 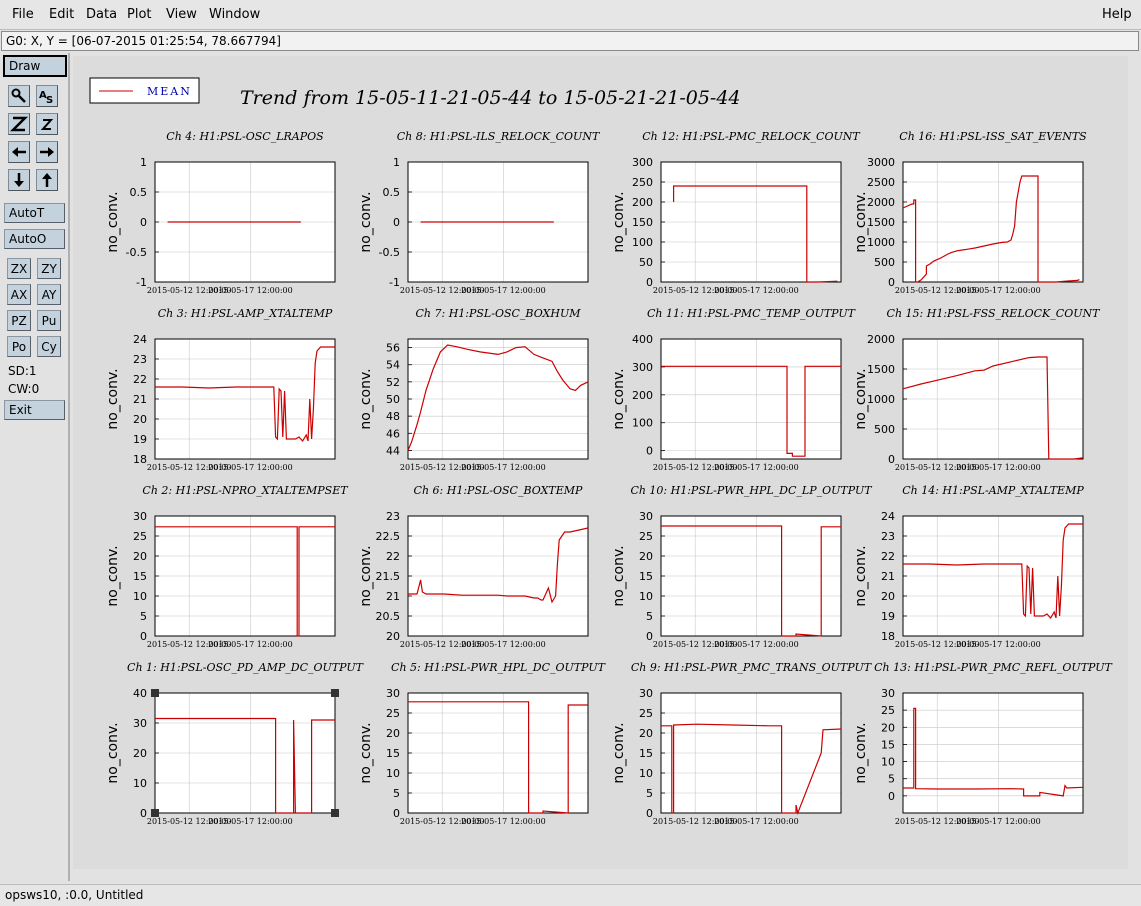 I want to click on zy-button: ZY, so click(x=49, y=268).